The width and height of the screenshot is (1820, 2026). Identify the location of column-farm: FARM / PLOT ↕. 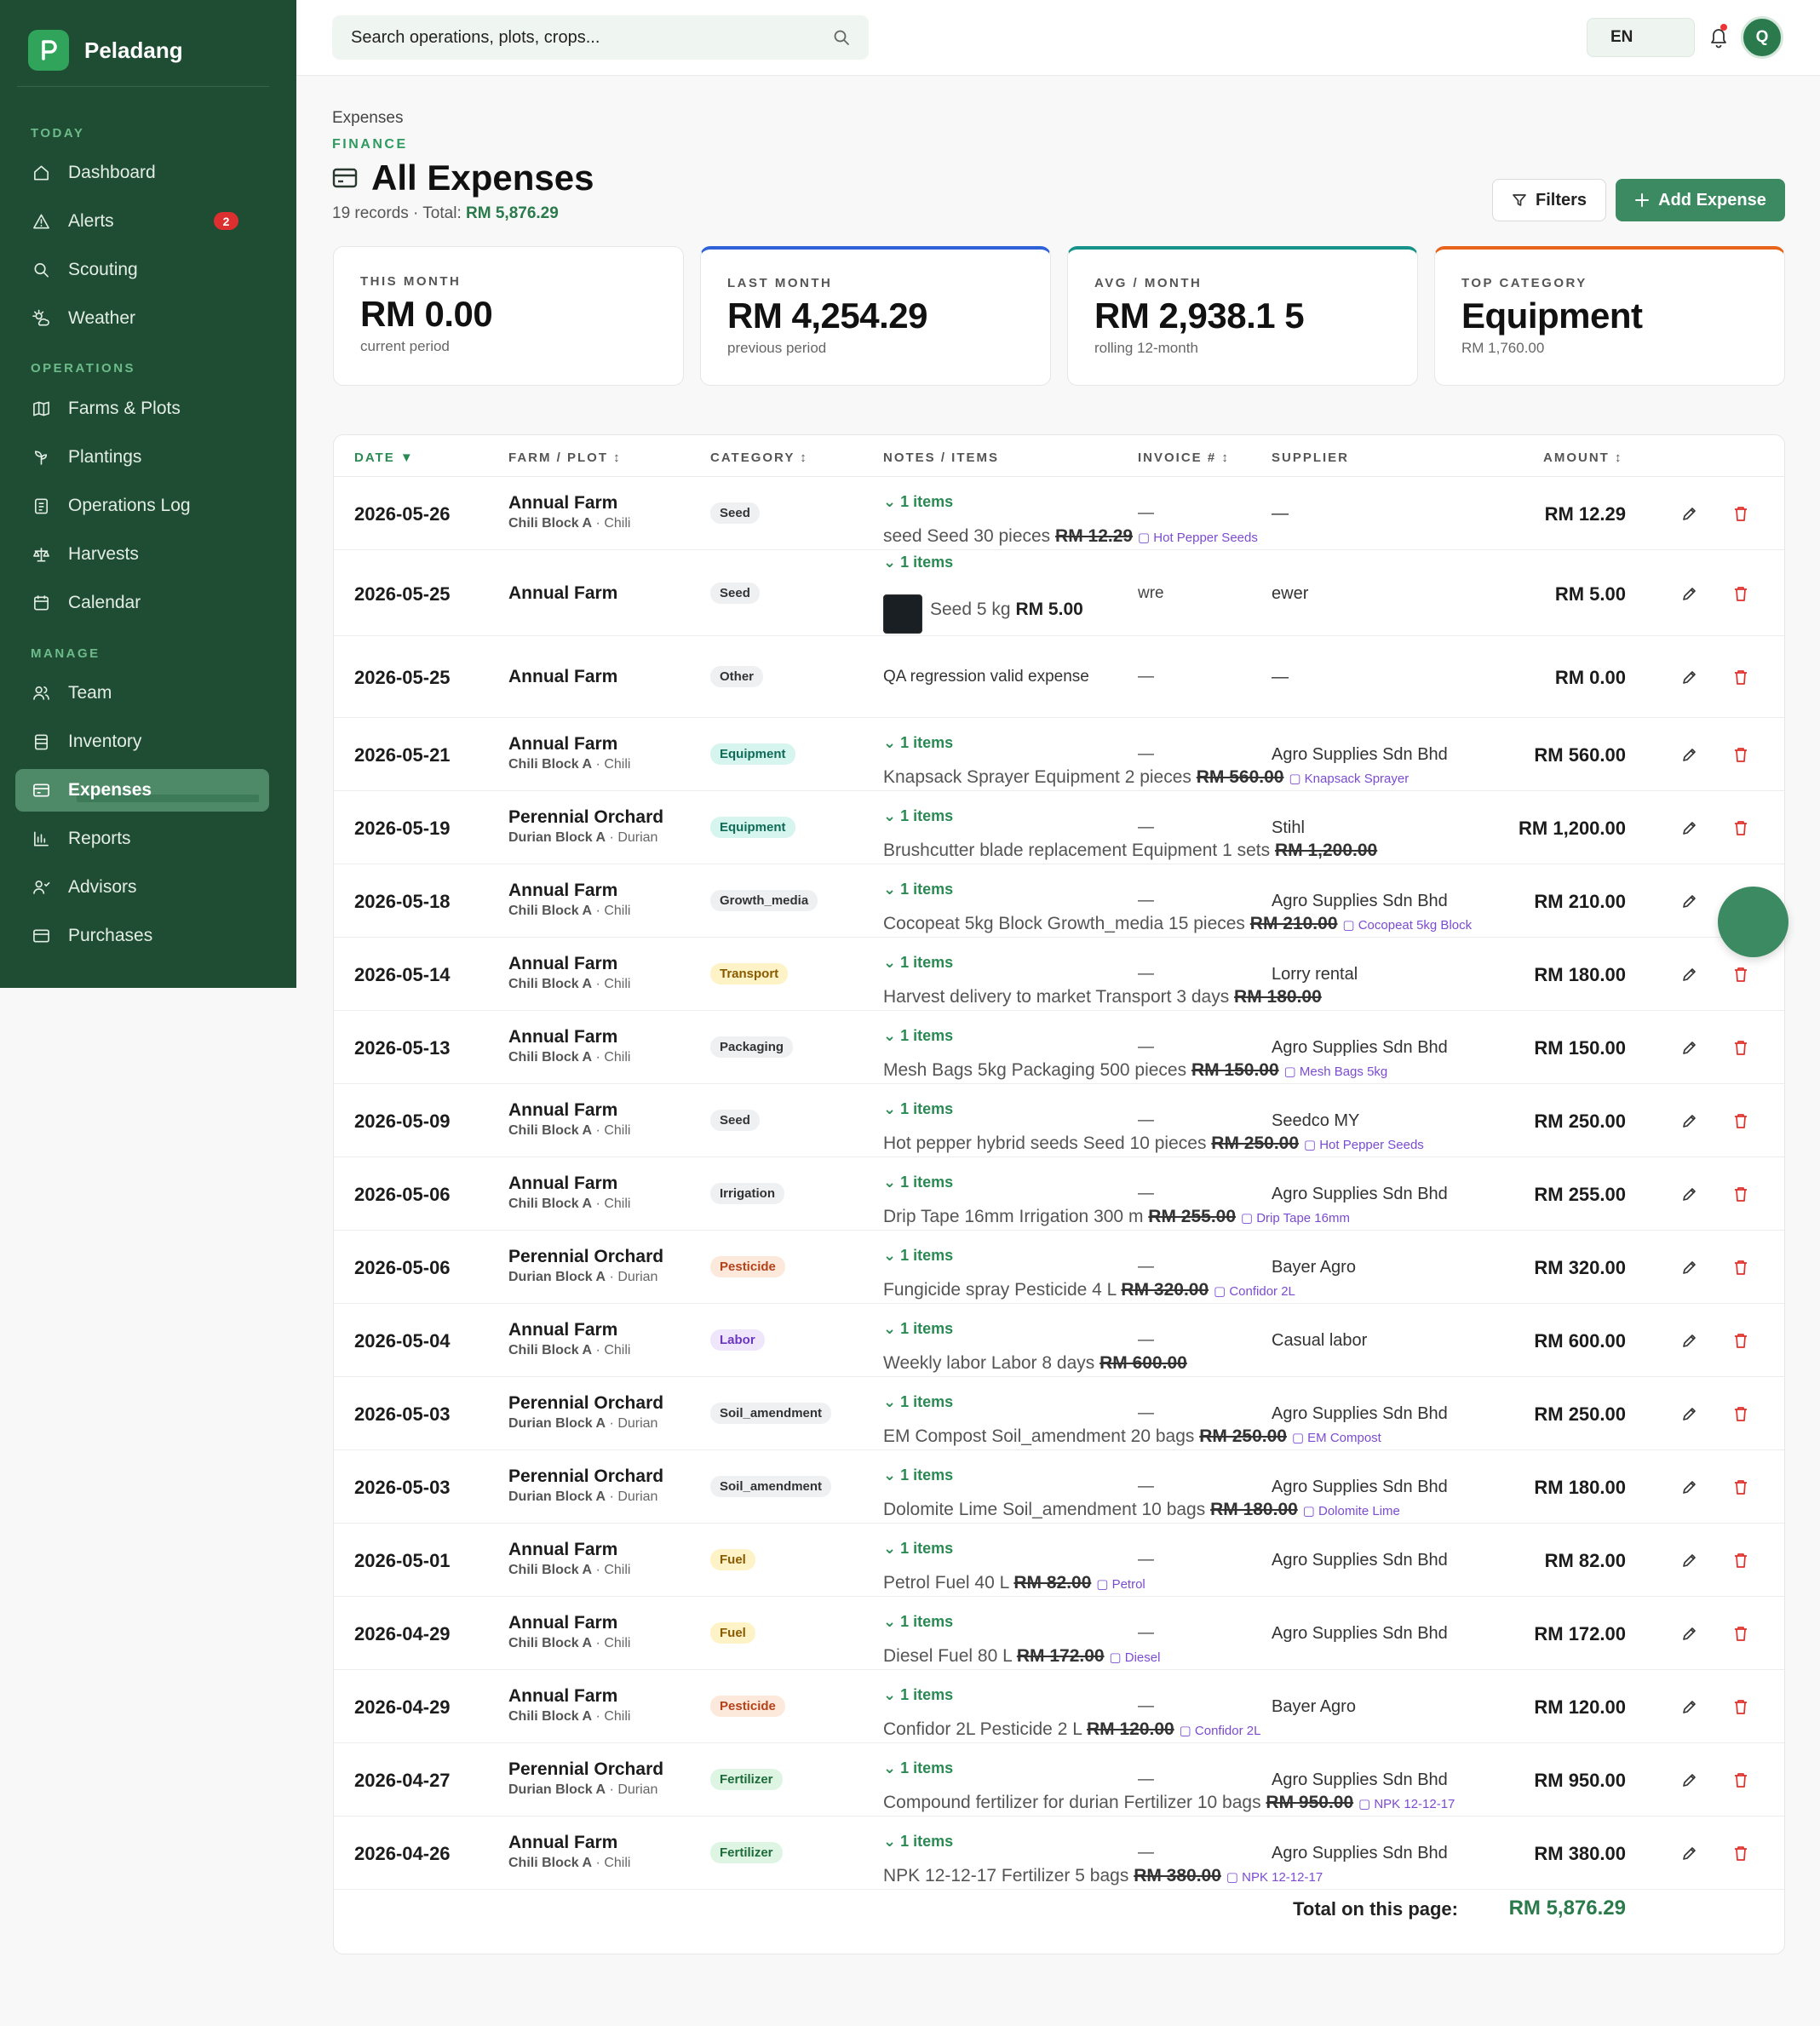
(565, 458).